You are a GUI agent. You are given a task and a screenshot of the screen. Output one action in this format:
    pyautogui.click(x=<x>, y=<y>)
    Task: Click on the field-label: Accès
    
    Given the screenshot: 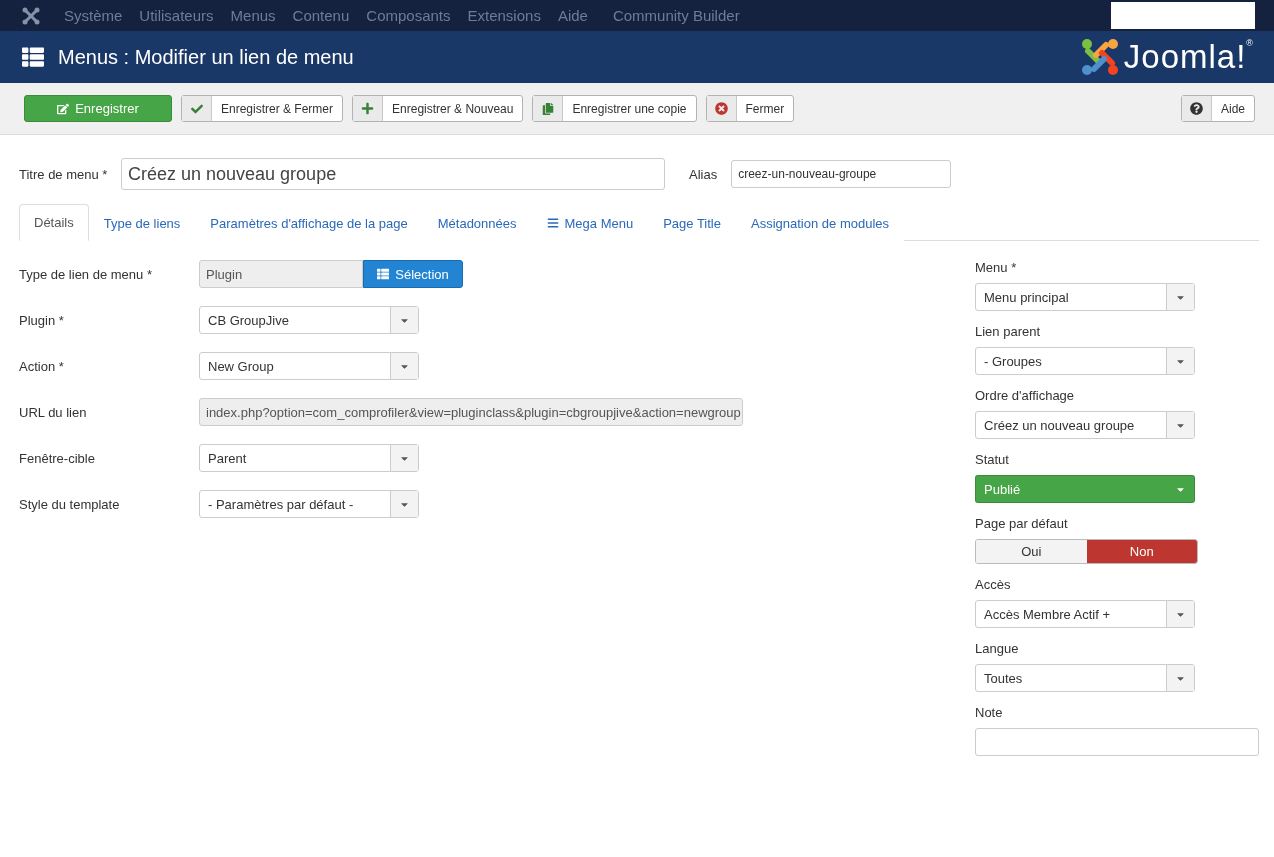 What is the action you would take?
    pyautogui.click(x=993, y=584)
    